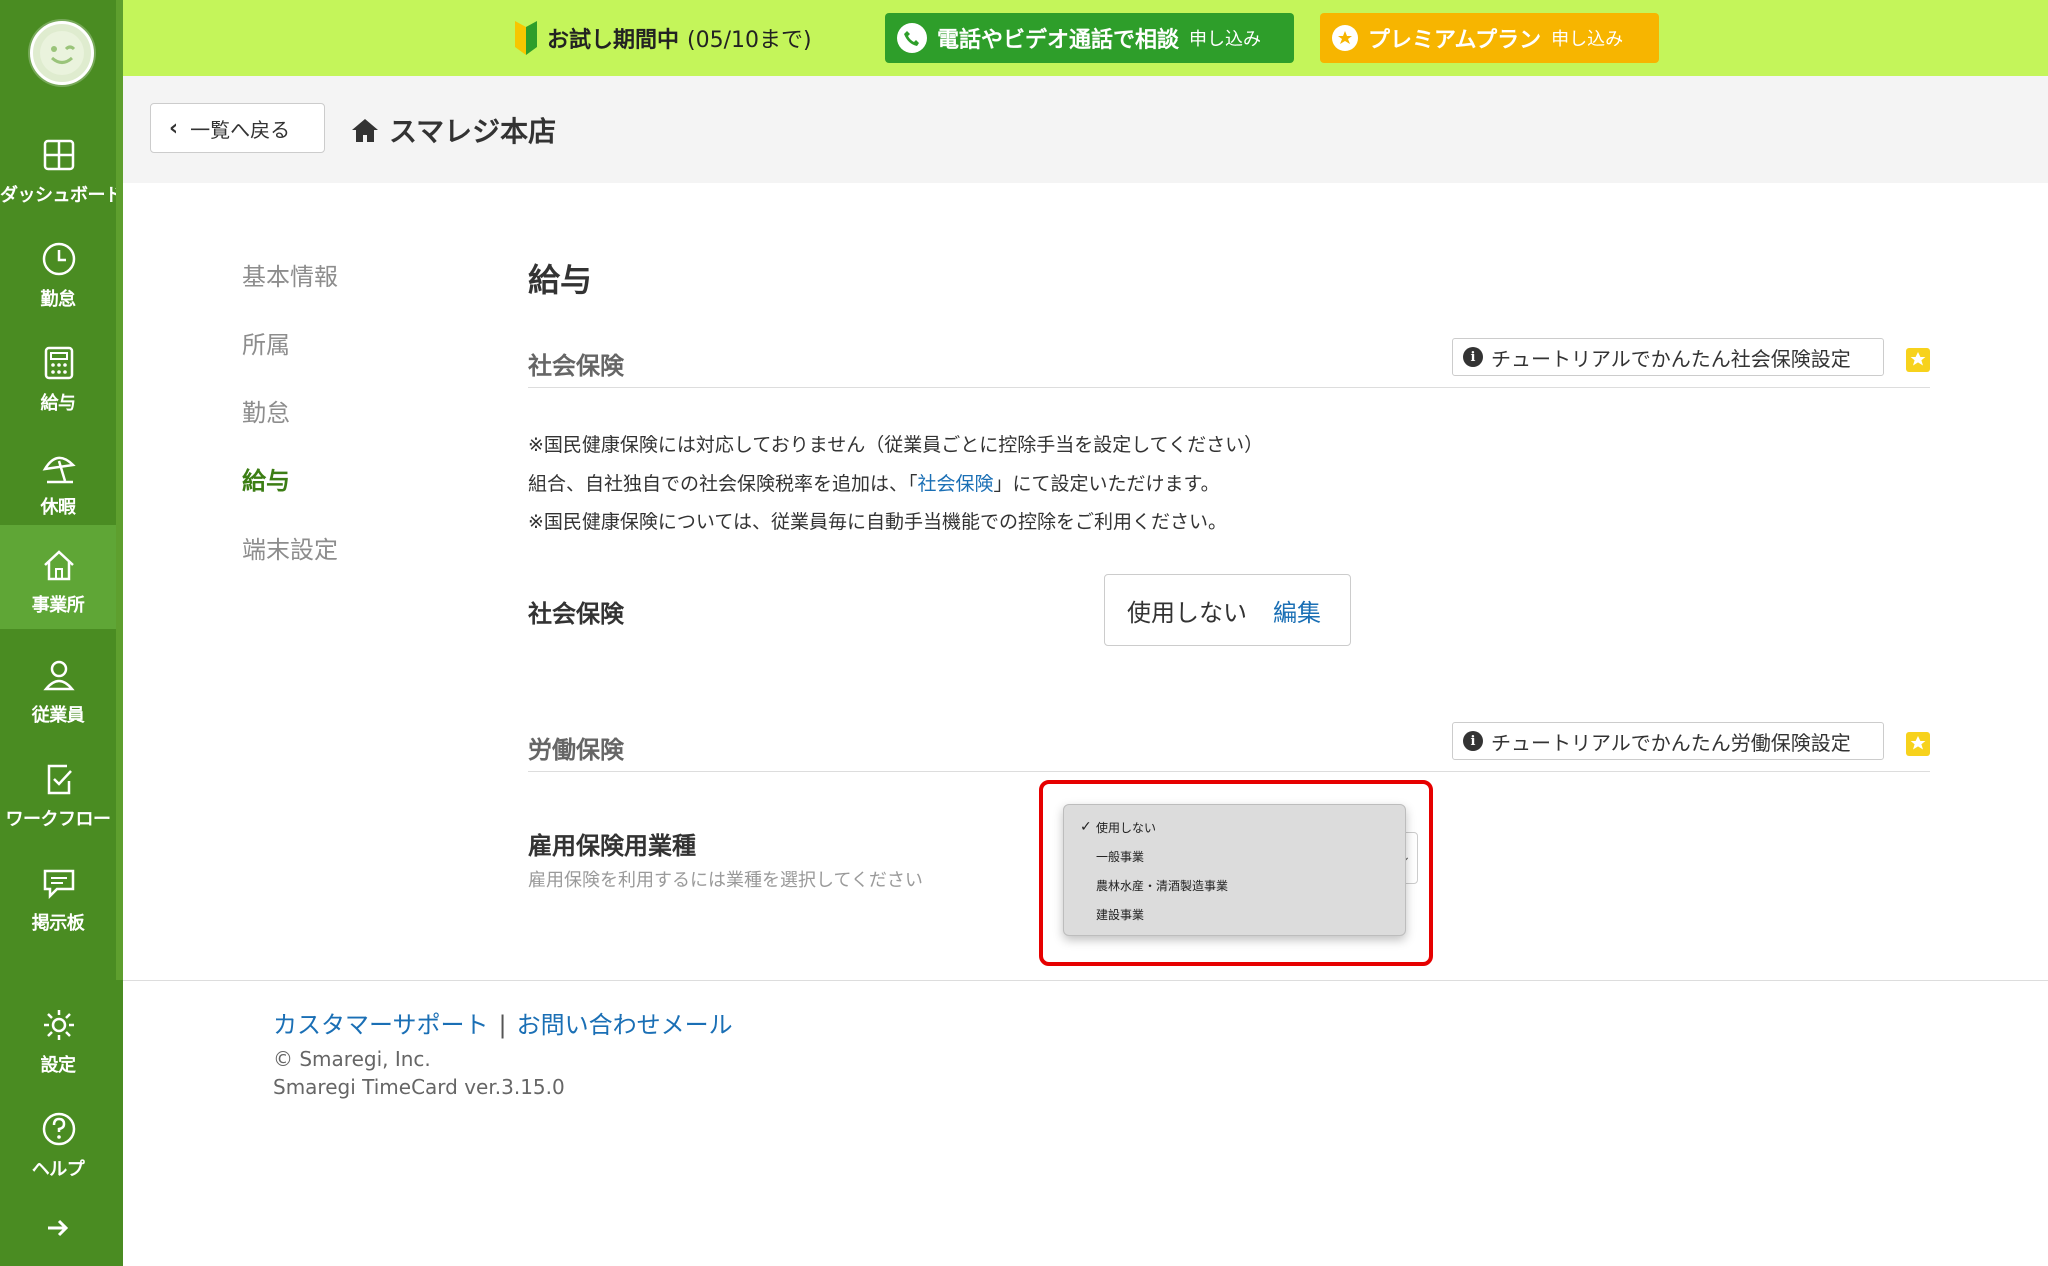 This screenshot has height=1266, width=2048. Describe the element at coordinates (62, 53) in the screenshot. I see `logo-icon` at that location.